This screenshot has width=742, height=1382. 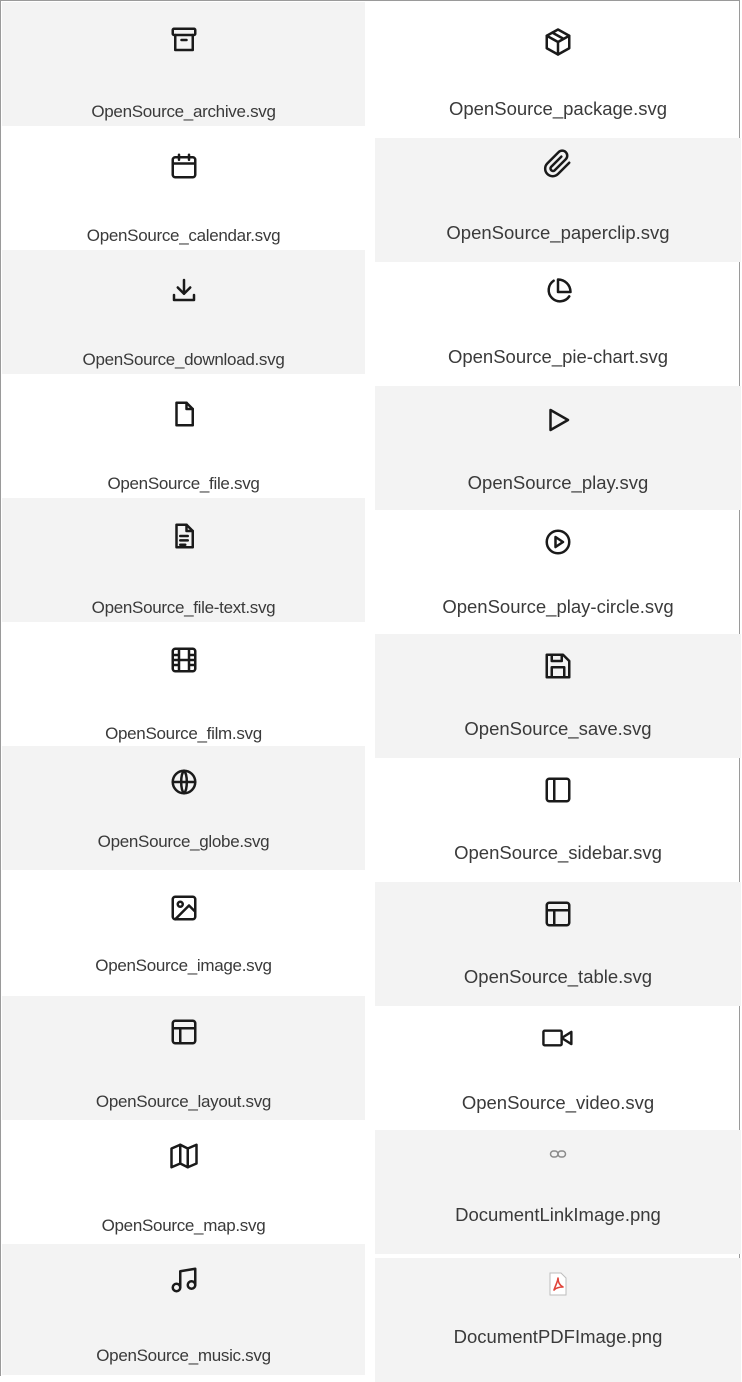 What do you see at coordinates (184, 40) in the screenshot?
I see `archive-icon` at bounding box center [184, 40].